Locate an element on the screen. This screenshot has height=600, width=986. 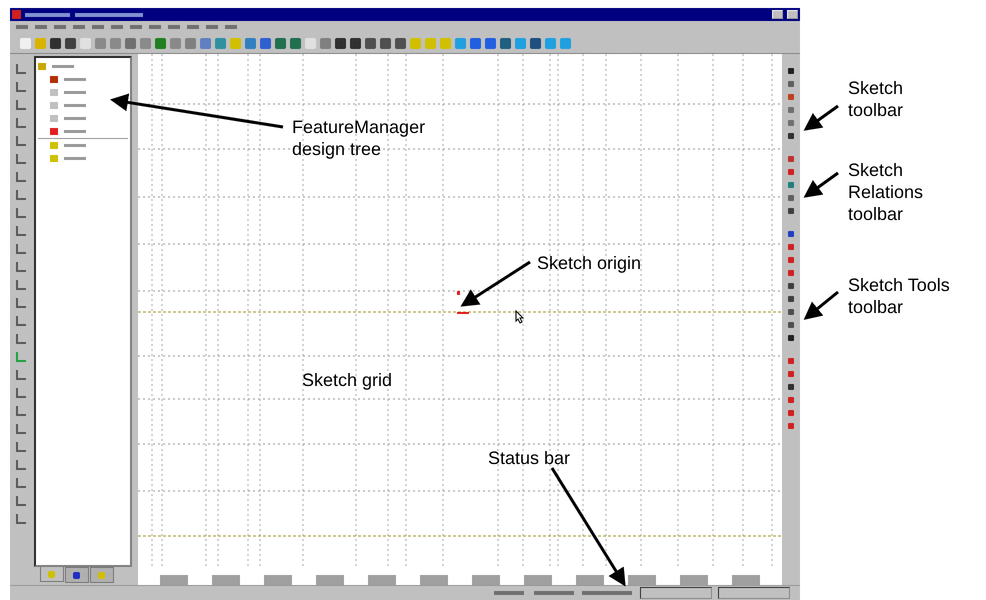
callout-label: Sketch origin is located at coordinates (589, 263).